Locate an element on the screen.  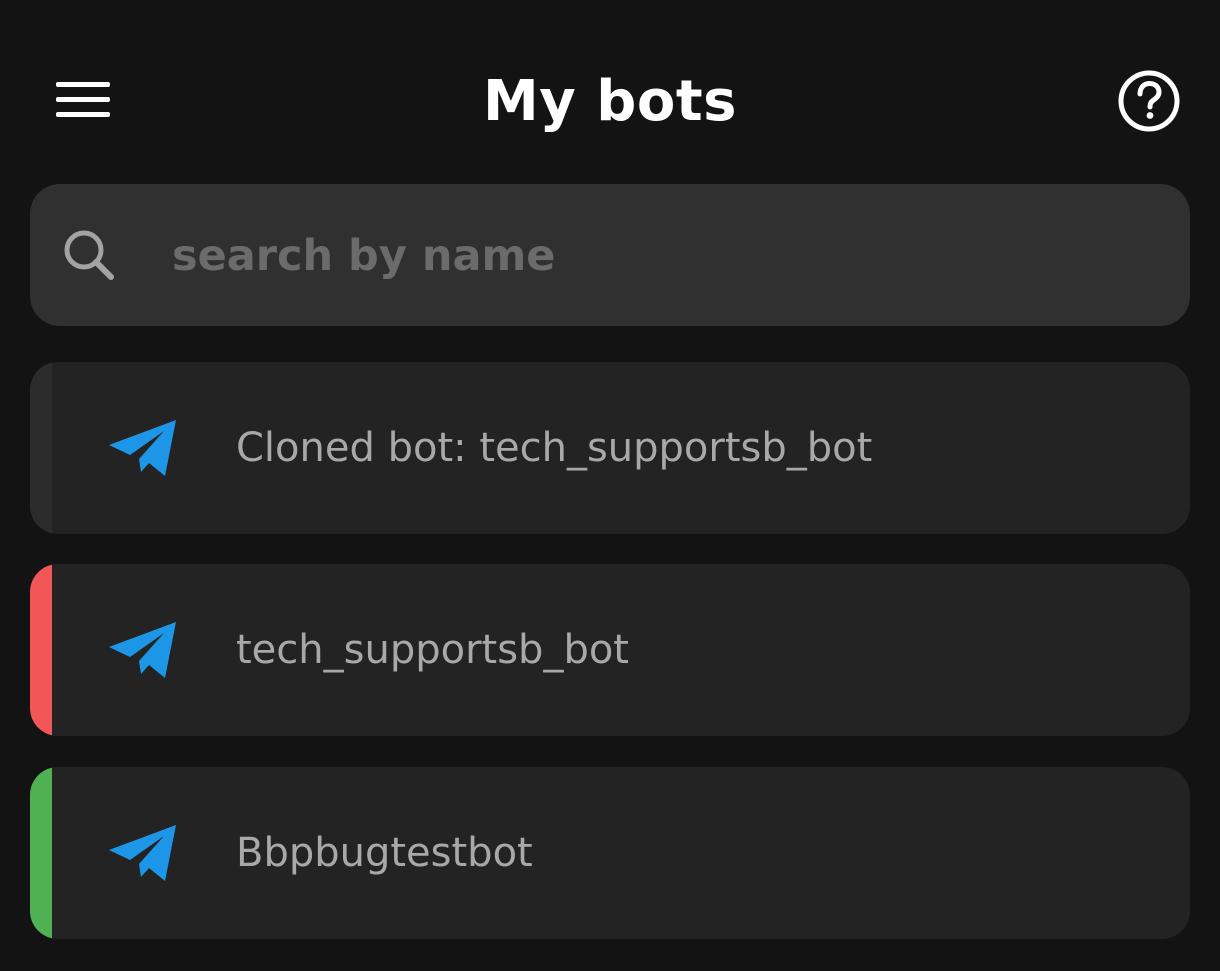
menu-button is located at coordinates (83, 100).